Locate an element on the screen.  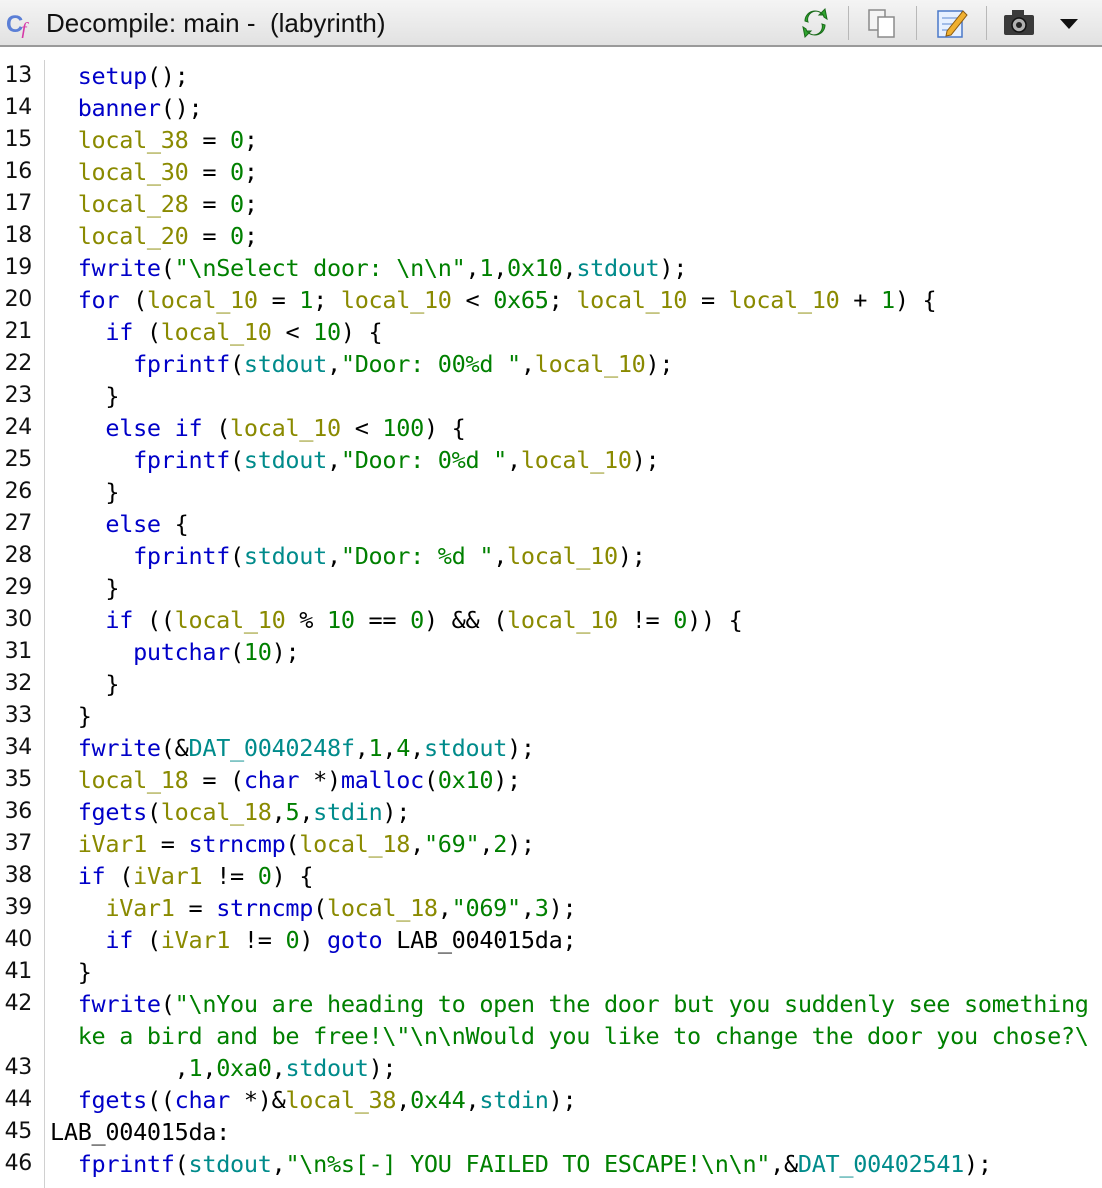
code-text: else { is located at coordinates (119, 524).